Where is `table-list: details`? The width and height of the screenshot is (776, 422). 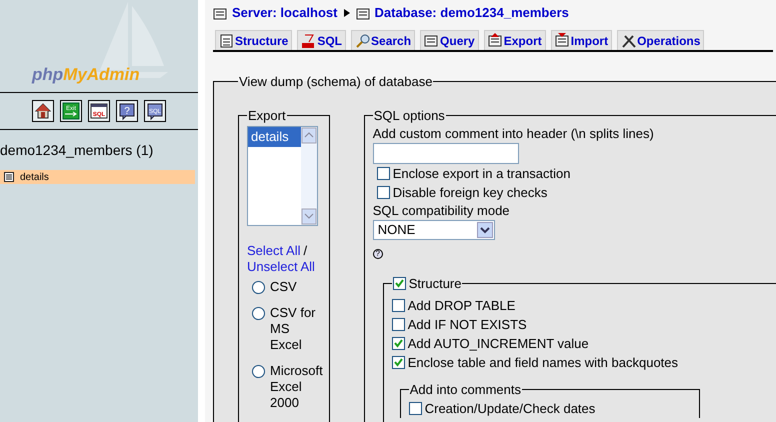
table-list: details is located at coordinates (282, 176).